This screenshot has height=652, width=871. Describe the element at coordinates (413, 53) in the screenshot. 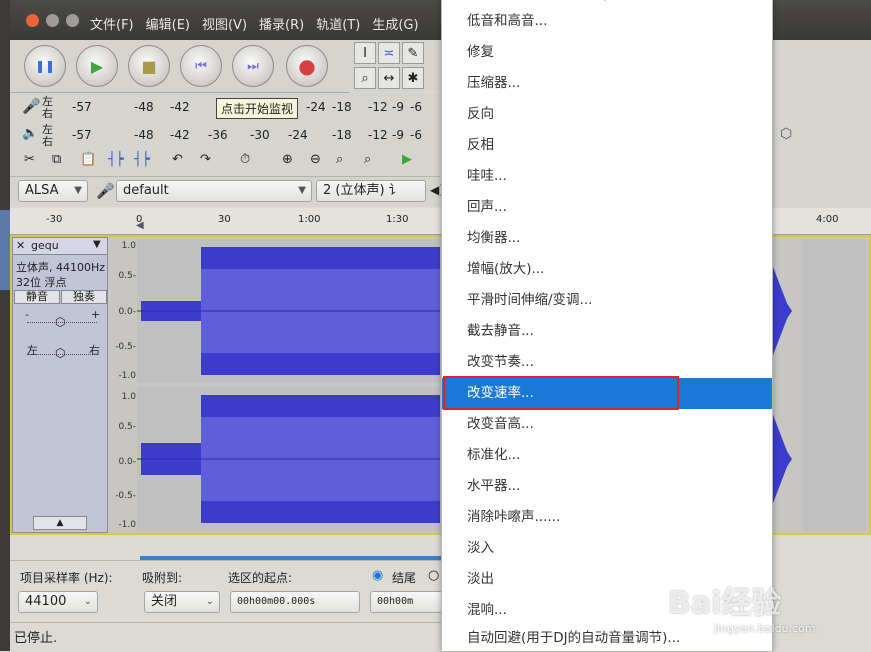

I see `draw-tool: ✎` at that location.